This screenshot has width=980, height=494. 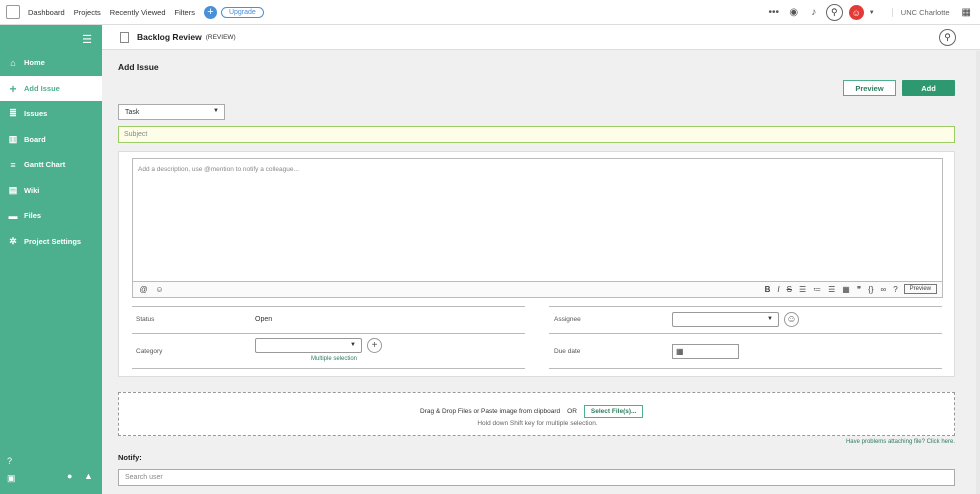 What do you see at coordinates (69, 476) in the screenshot?
I see `apple-icon: ●` at bounding box center [69, 476].